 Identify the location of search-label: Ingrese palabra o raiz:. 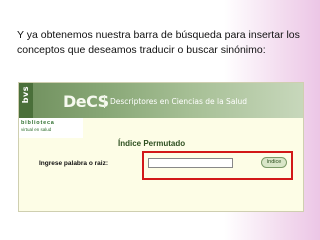
(73, 163).